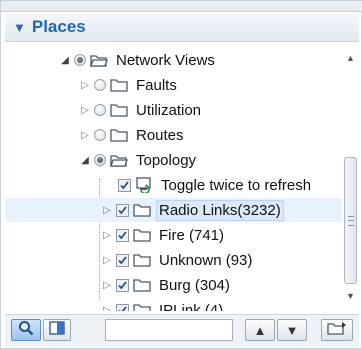 The width and height of the screenshot is (362, 349). I want to click on tree-node-unknown: ▷ Unknown (93), so click(173, 260).